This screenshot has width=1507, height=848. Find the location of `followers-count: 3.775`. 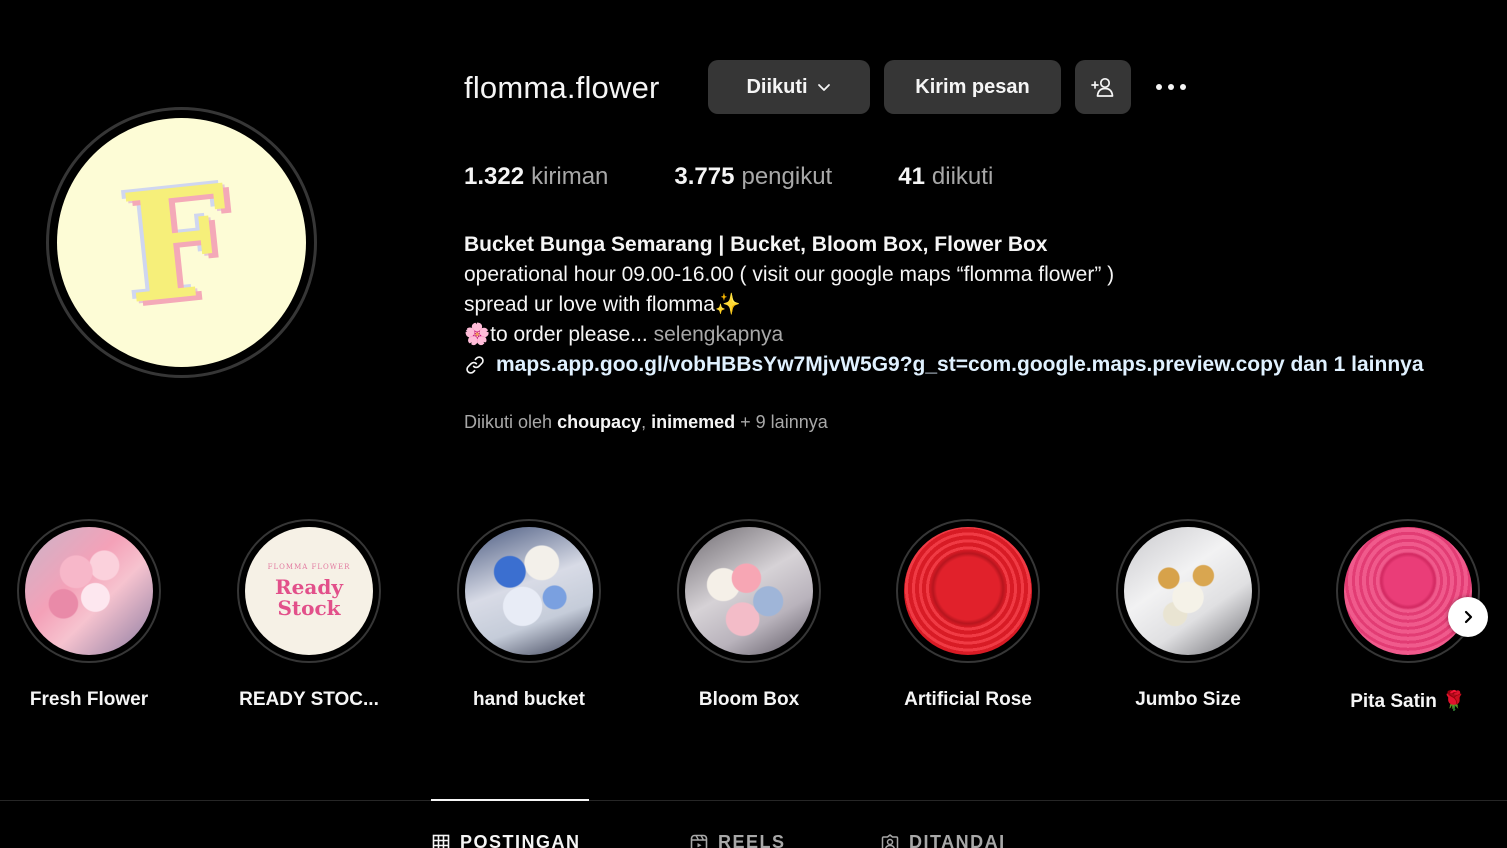

followers-count: 3.775 is located at coordinates (704, 176).